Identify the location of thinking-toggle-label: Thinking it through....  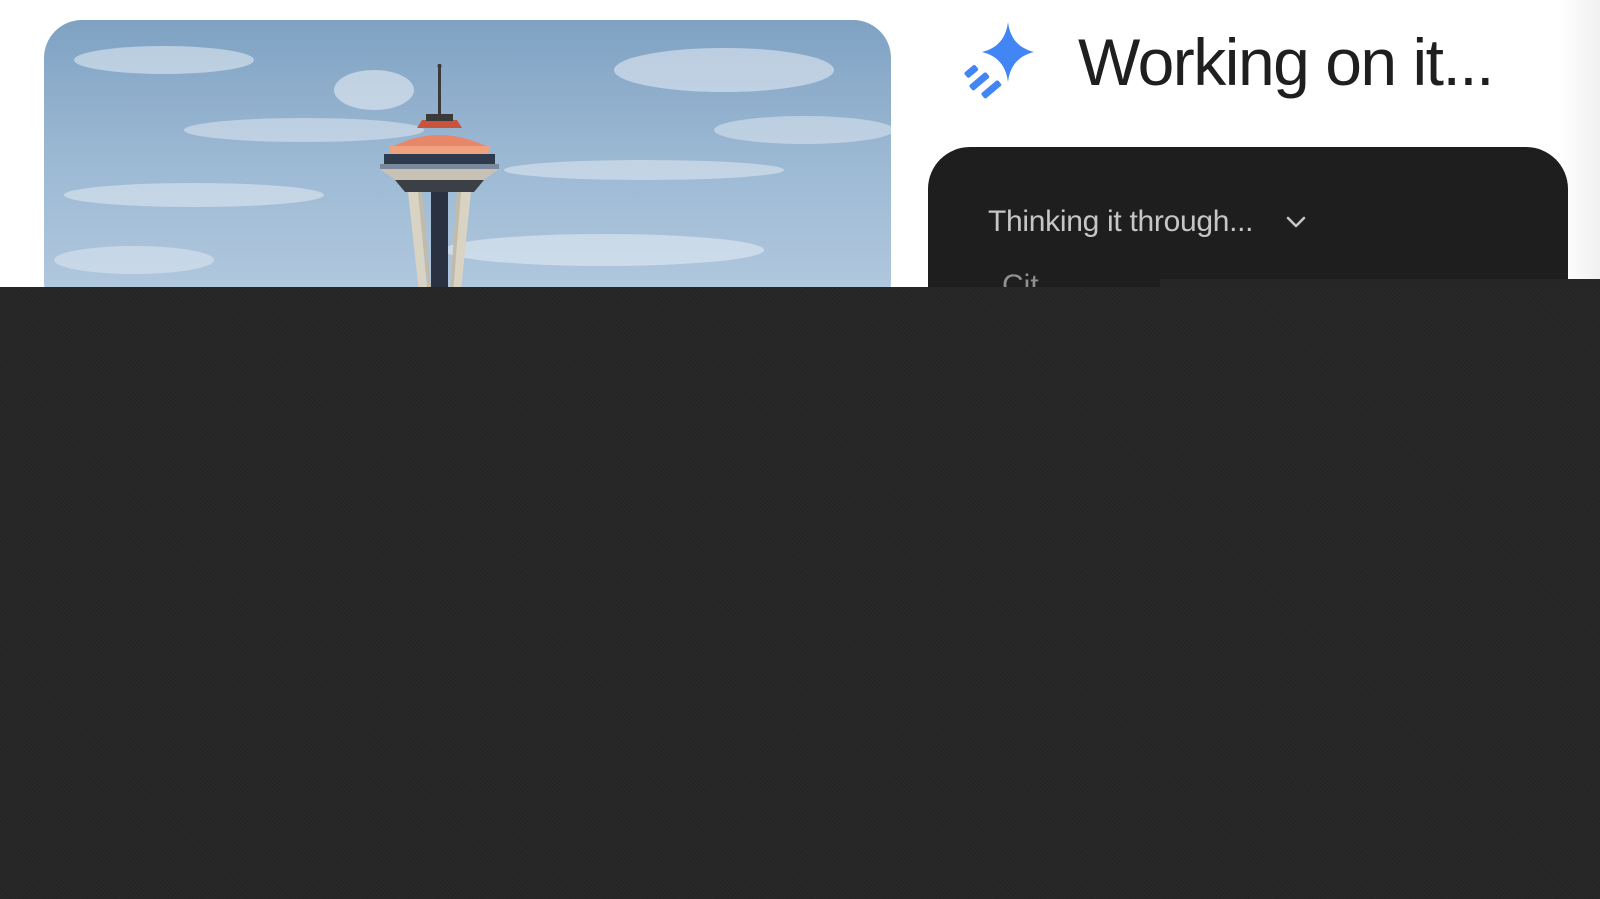
(1121, 221).